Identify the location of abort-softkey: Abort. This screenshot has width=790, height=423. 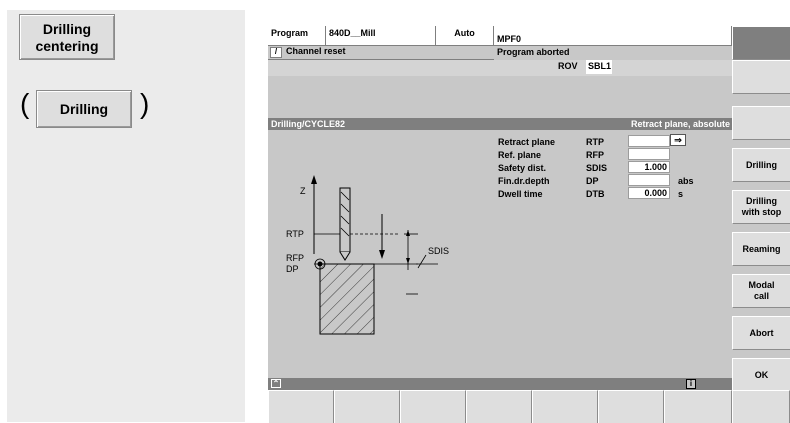
(761, 333).